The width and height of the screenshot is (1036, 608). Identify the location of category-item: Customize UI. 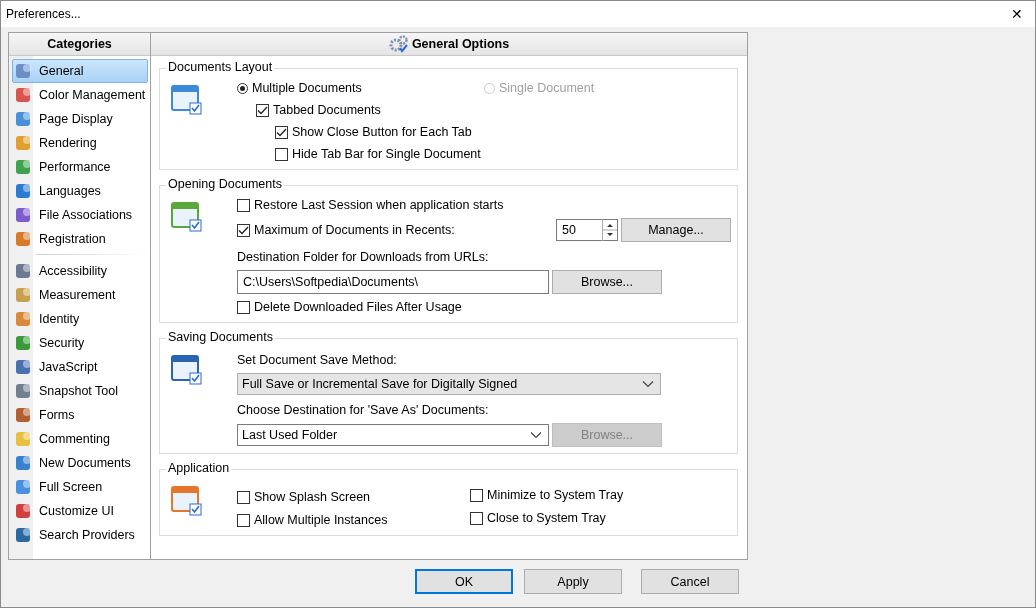
(80, 511).